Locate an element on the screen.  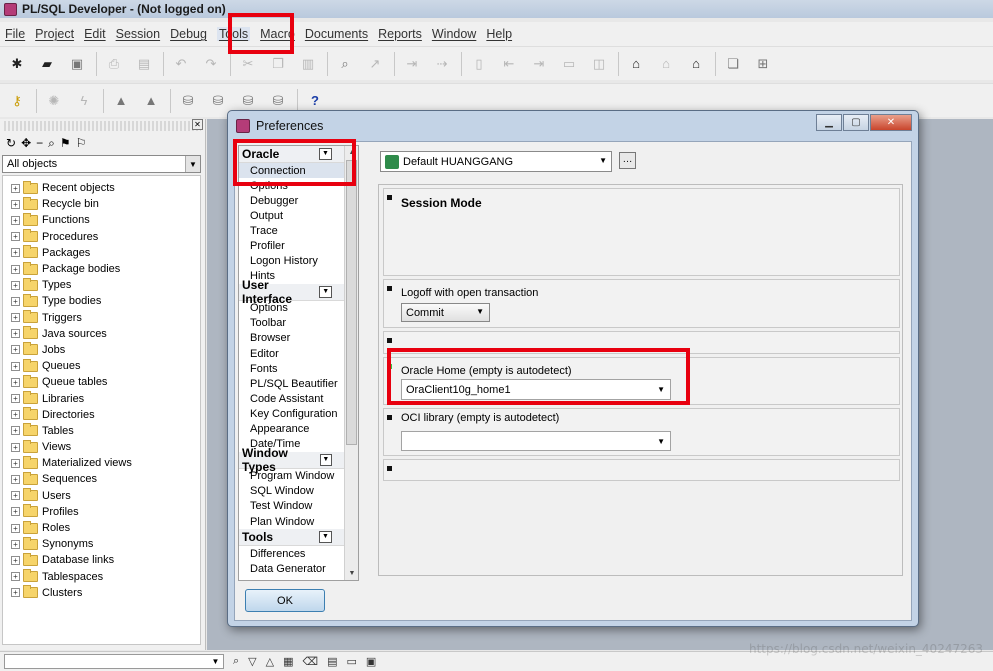
category-item: Debugger is located at coordinates (292, 200).